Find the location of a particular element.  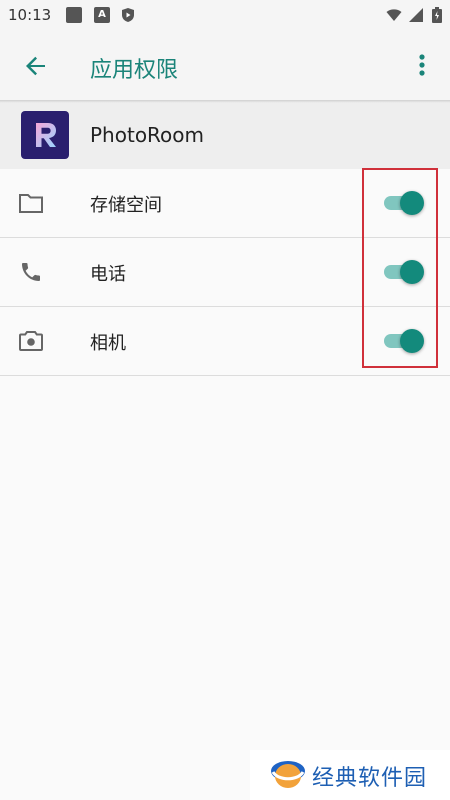

a-notification-icon: A is located at coordinates (102, 15).